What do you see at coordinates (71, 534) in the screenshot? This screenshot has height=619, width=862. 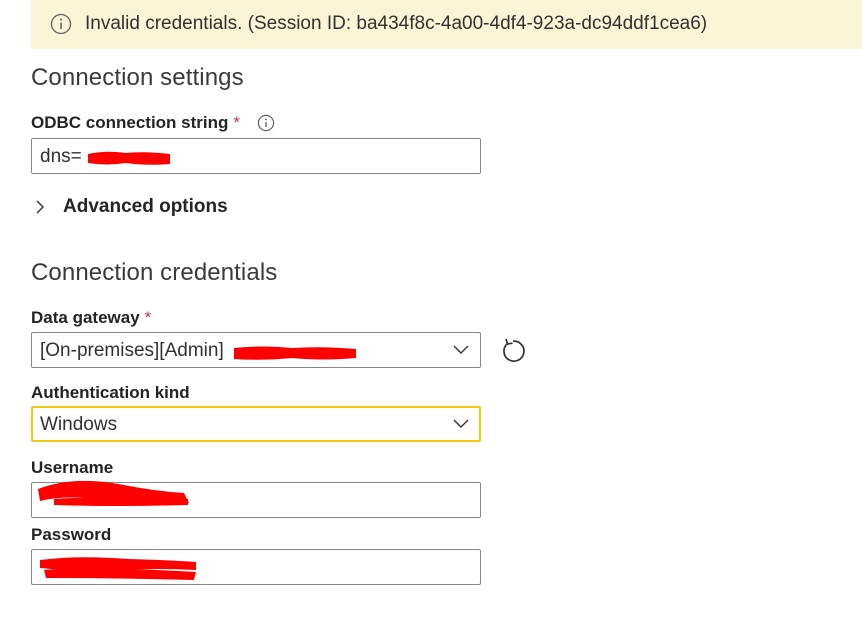 I see `password-label: Password` at bounding box center [71, 534].